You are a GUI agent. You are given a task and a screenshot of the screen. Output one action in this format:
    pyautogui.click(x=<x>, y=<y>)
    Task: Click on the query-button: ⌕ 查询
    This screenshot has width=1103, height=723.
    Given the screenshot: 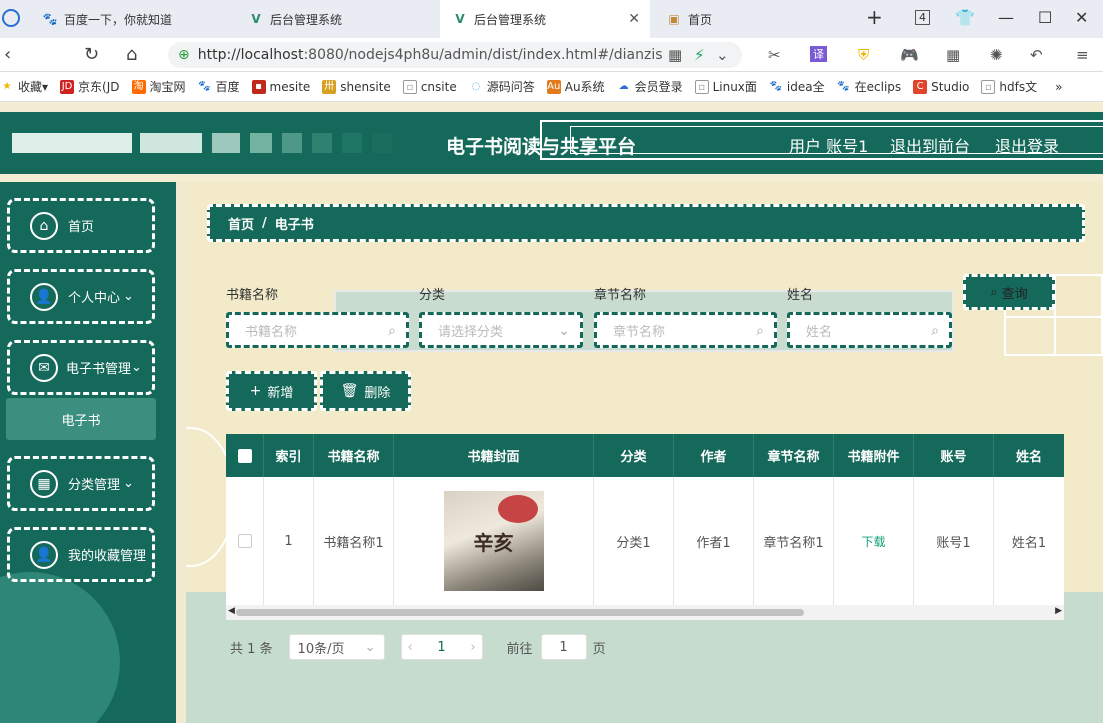 What is the action you would take?
    pyautogui.click(x=1009, y=292)
    